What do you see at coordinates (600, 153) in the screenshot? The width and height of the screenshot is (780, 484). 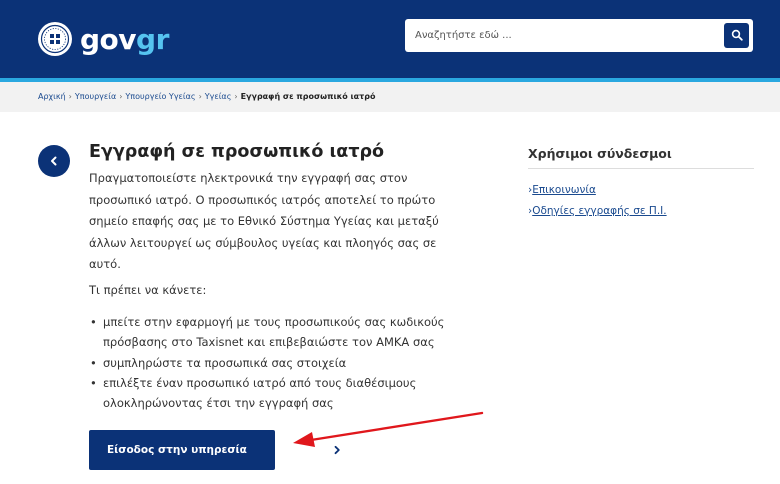 I see `useful-links-heading: Χρήσιμοι σύνδεσμοι` at bounding box center [600, 153].